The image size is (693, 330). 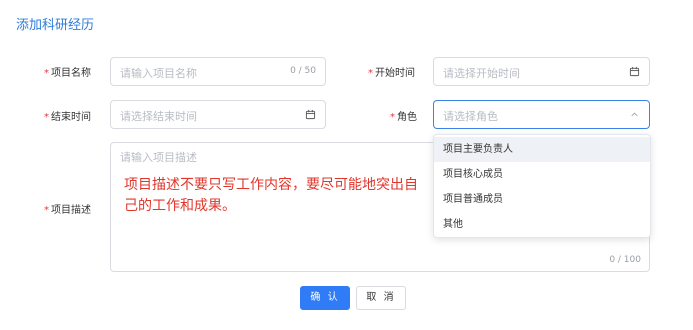 I want to click on confirm-button: 确 认, so click(x=325, y=298).